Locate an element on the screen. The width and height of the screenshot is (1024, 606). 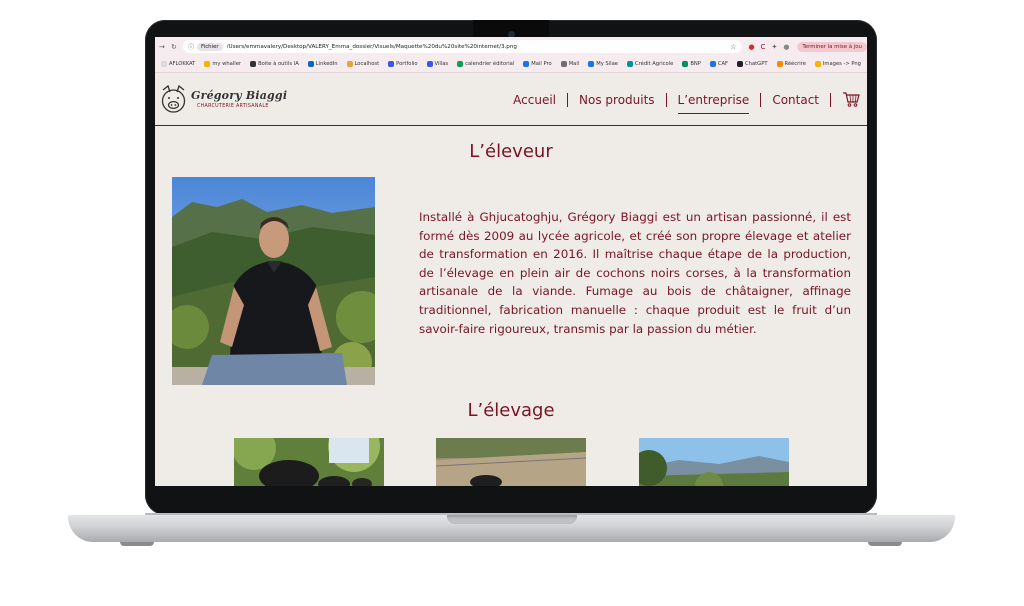
bookmark-star-icon: ☆ is located at coordinates (733, 47).